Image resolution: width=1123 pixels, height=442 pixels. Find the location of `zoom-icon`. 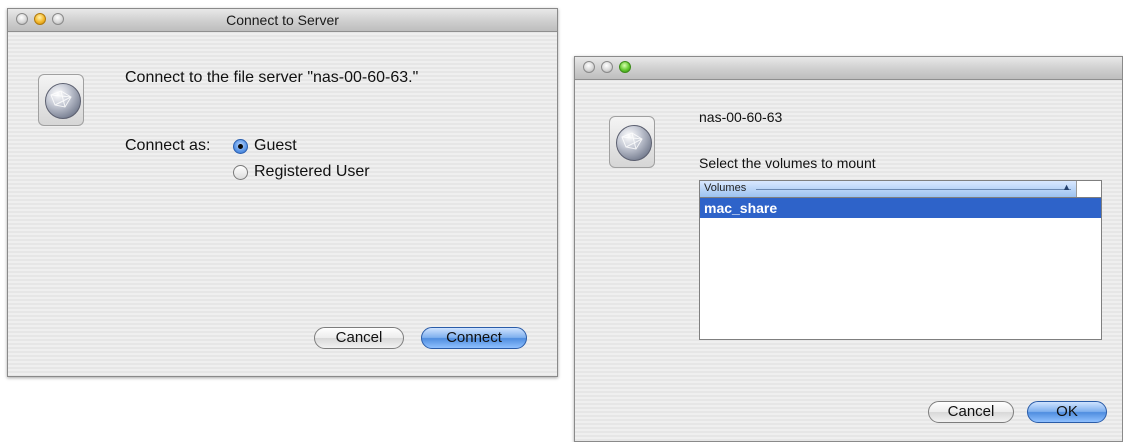

zoom-icon is located at coordinates (625, 67).